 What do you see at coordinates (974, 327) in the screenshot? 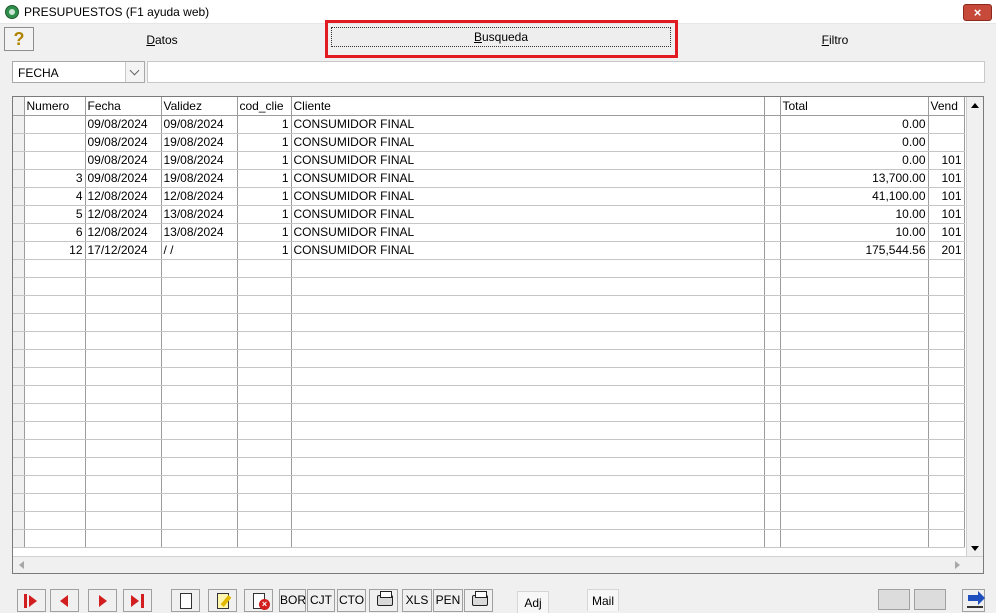
I see `vertical-scrollbar` at bounding box center [974, 327].